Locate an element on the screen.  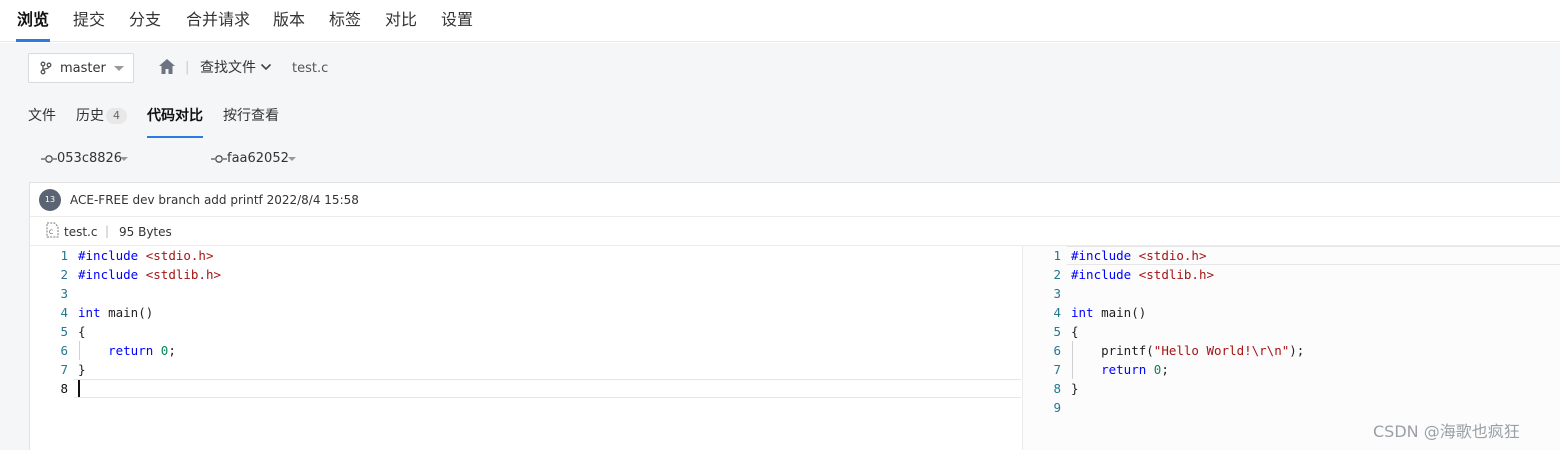
c-file-icon: C is located at coordinates (52, 230).